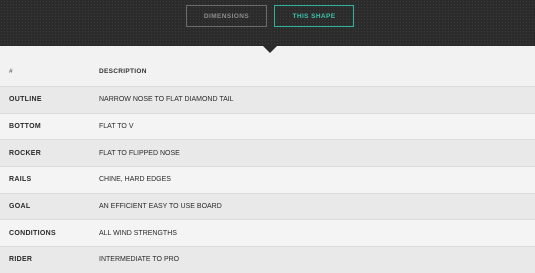 The width and height of the screenshot is (535, 273). I want to click on row-value: INTERMEDIATE TO PRO, so click(139, 260).